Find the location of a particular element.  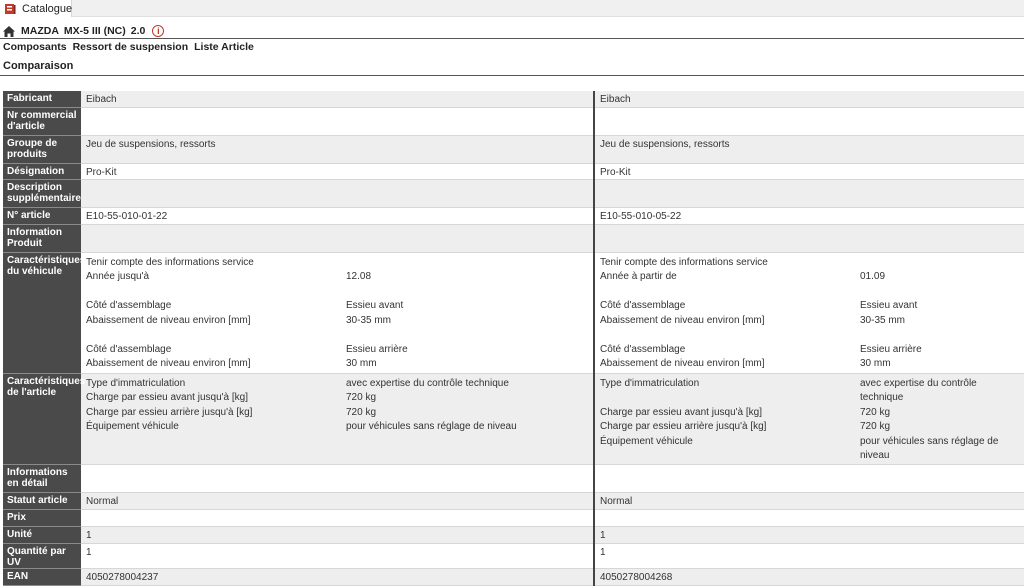

title-divider is located at coordinates (512, 75).